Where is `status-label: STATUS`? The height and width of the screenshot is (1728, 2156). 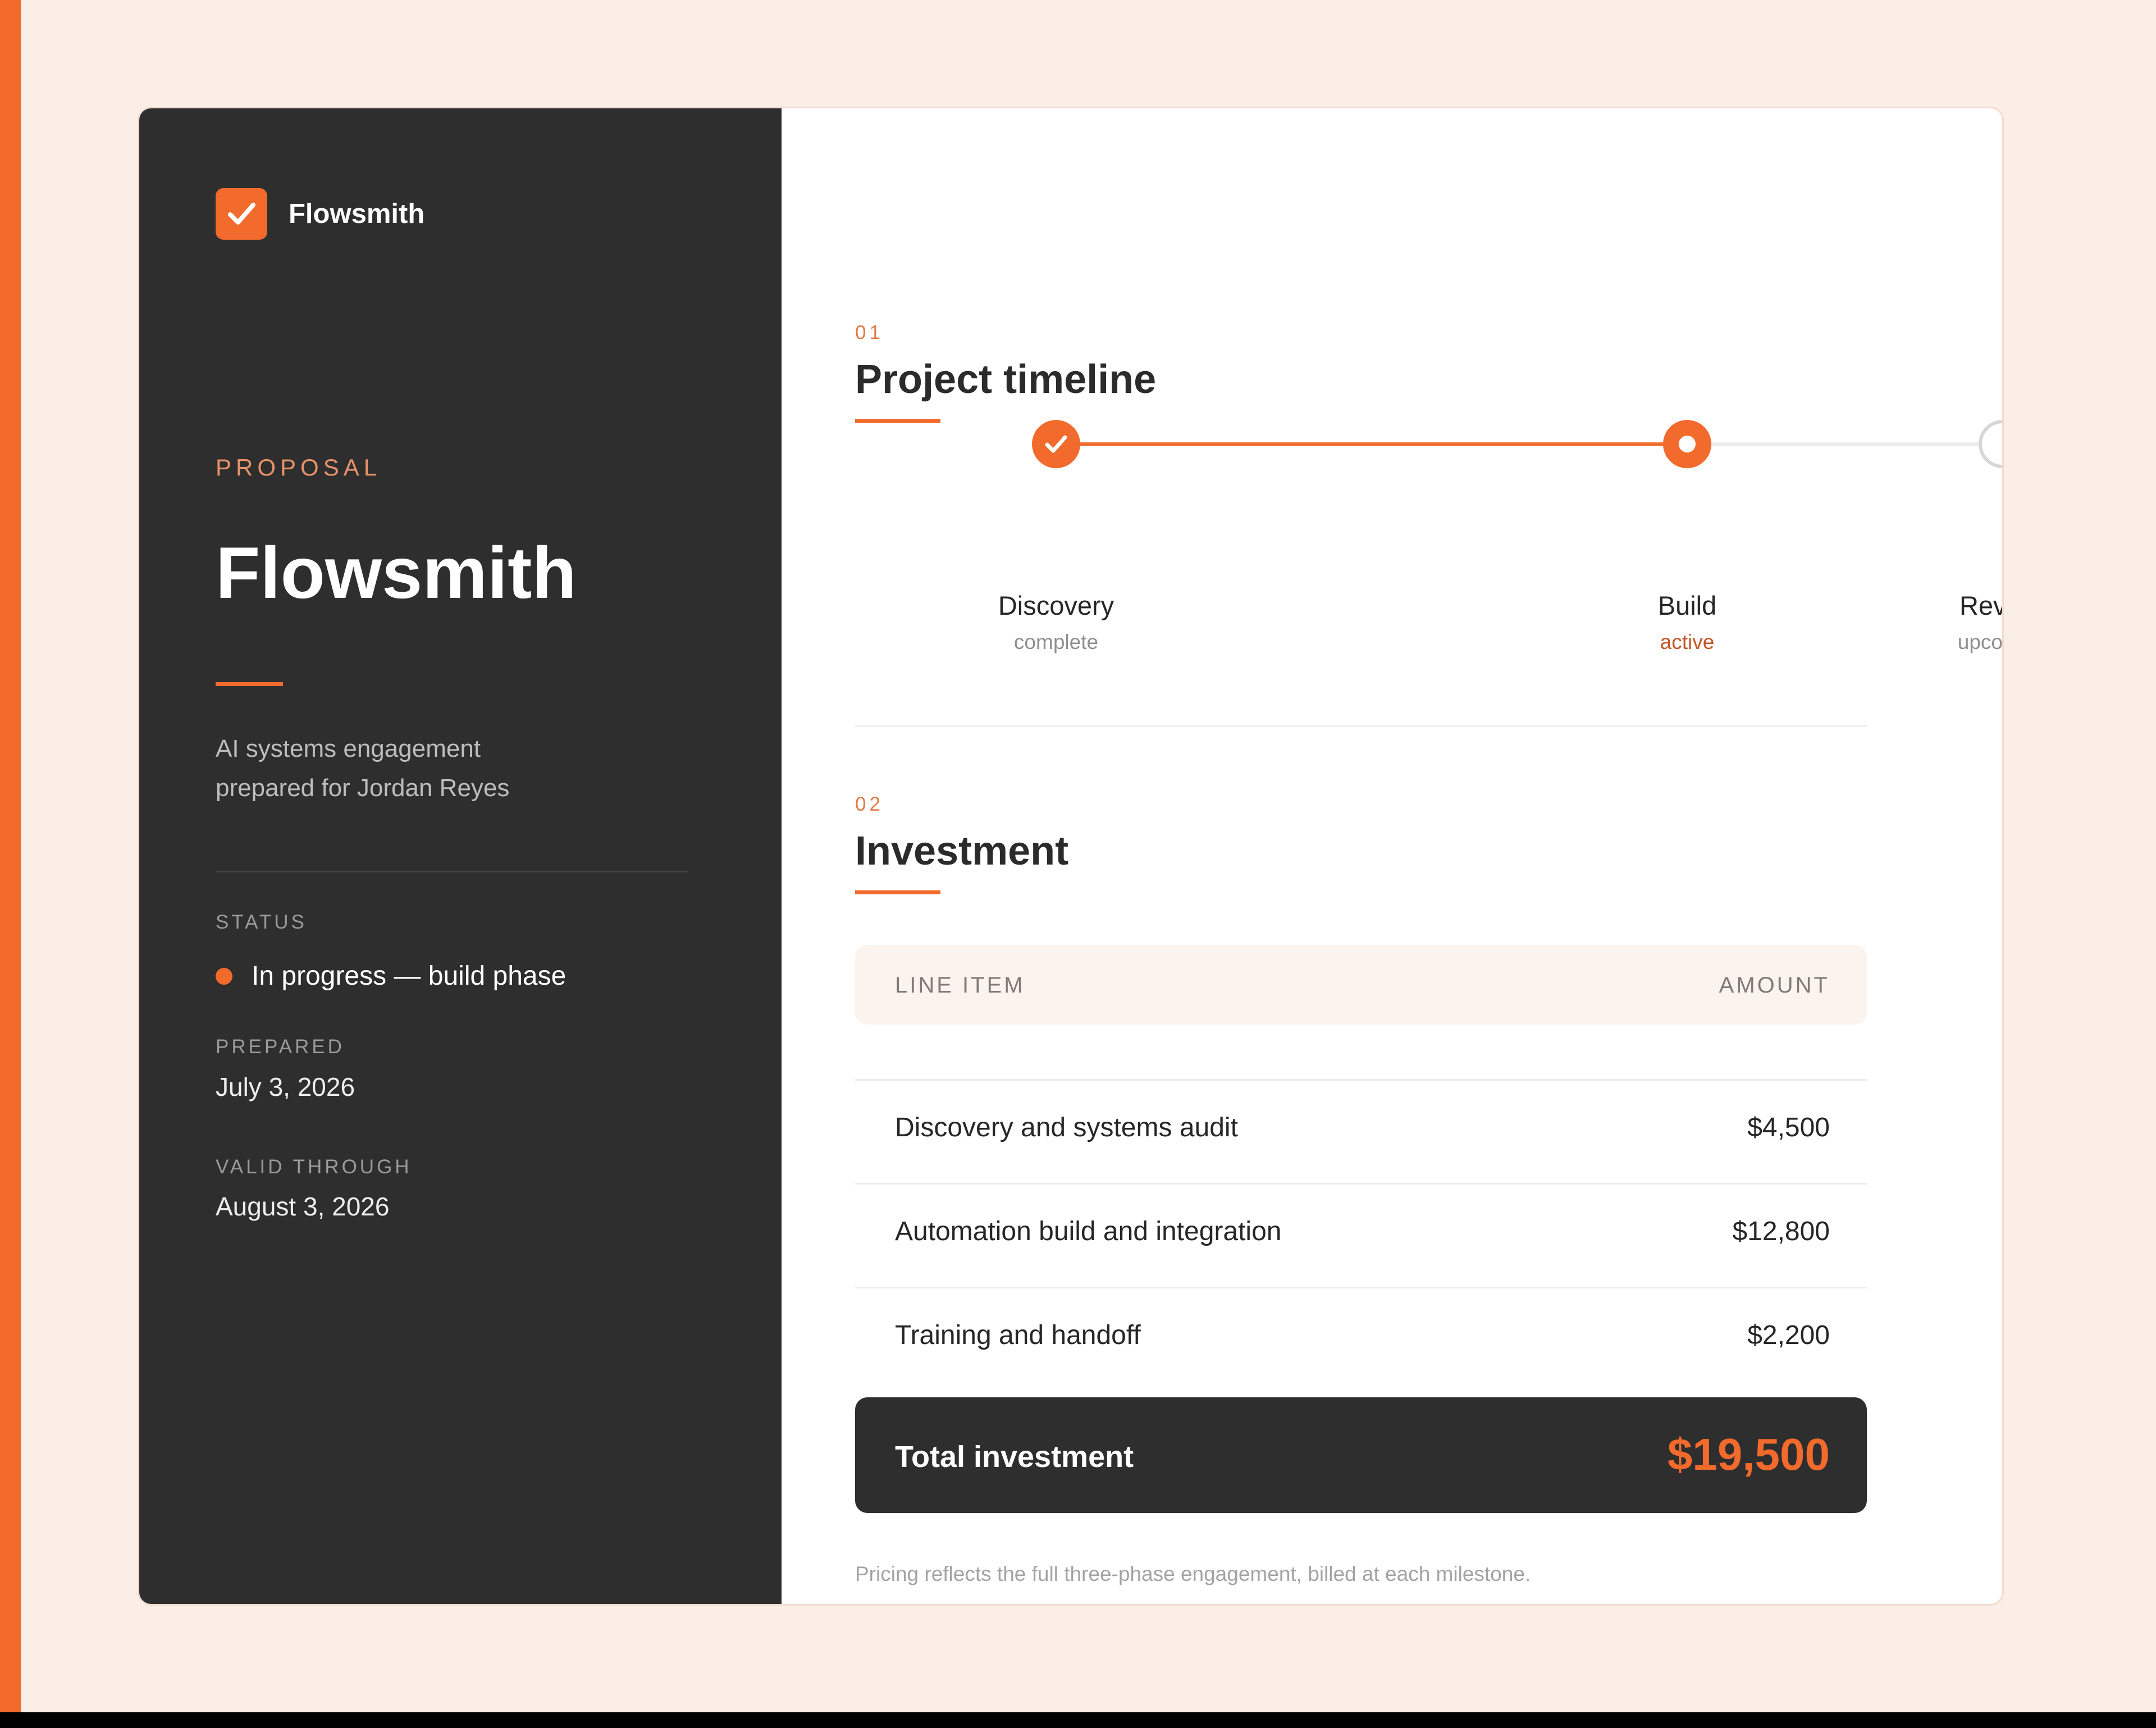 status-label: STATUS is located at coordinates (261, 922).